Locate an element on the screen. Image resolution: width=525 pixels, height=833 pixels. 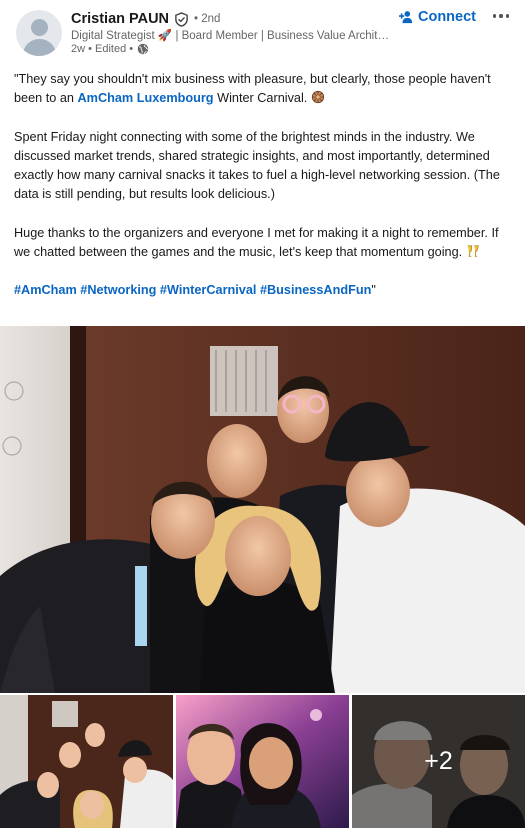
thumbnail-image-3: +2 is located at coordinates (438, 761).